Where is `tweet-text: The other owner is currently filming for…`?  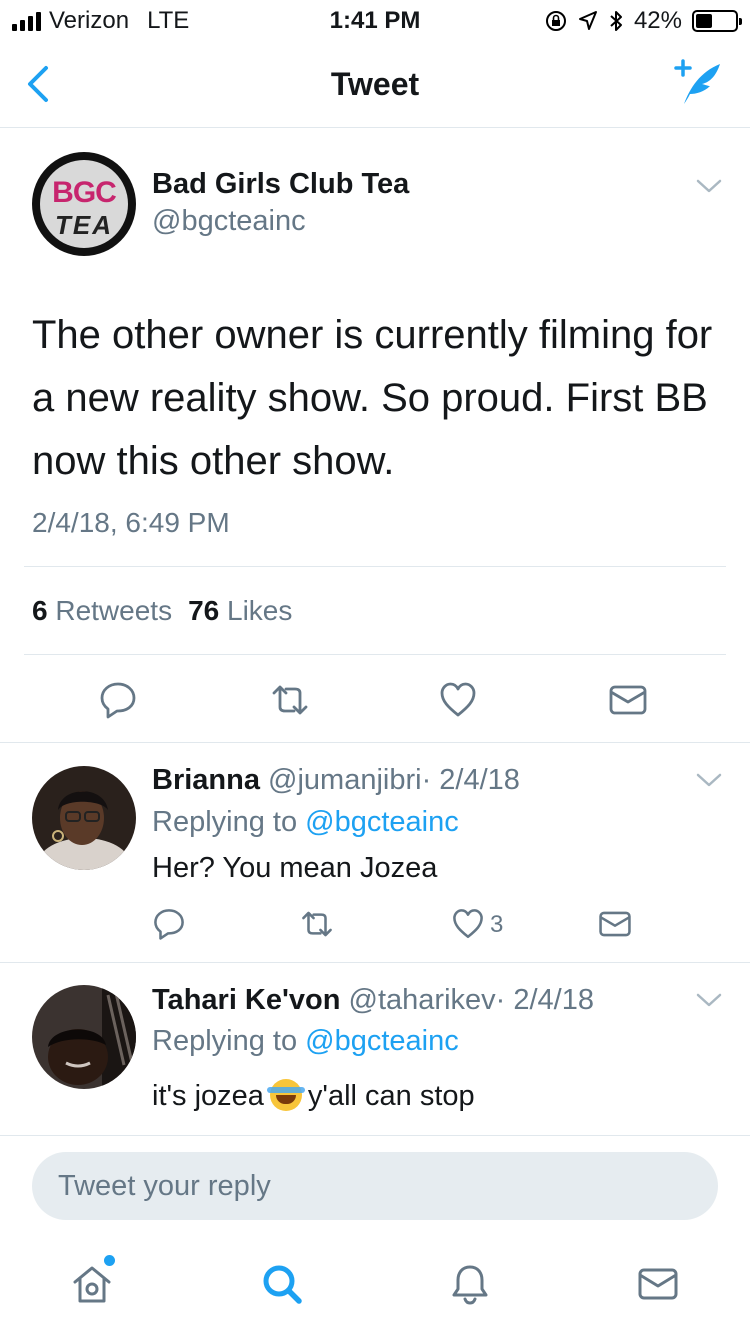 tweet-text: The other owner is currently filming for… is located at coordinates (372, 398).